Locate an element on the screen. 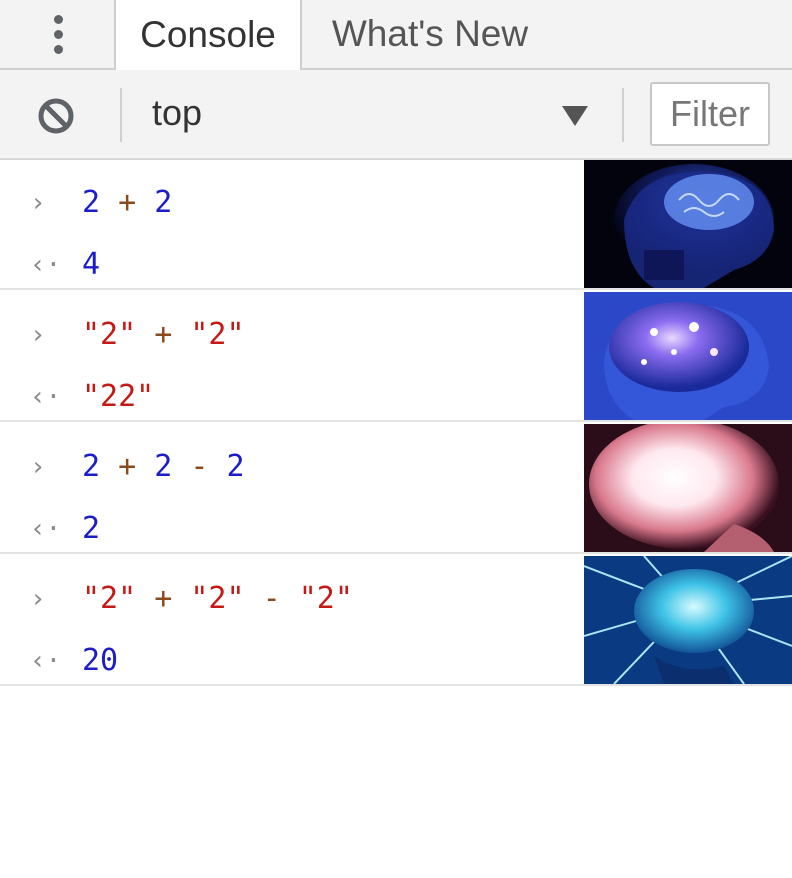 The image size is (792, 878). cosmic-brain-image is located at coordinates (688, 620).